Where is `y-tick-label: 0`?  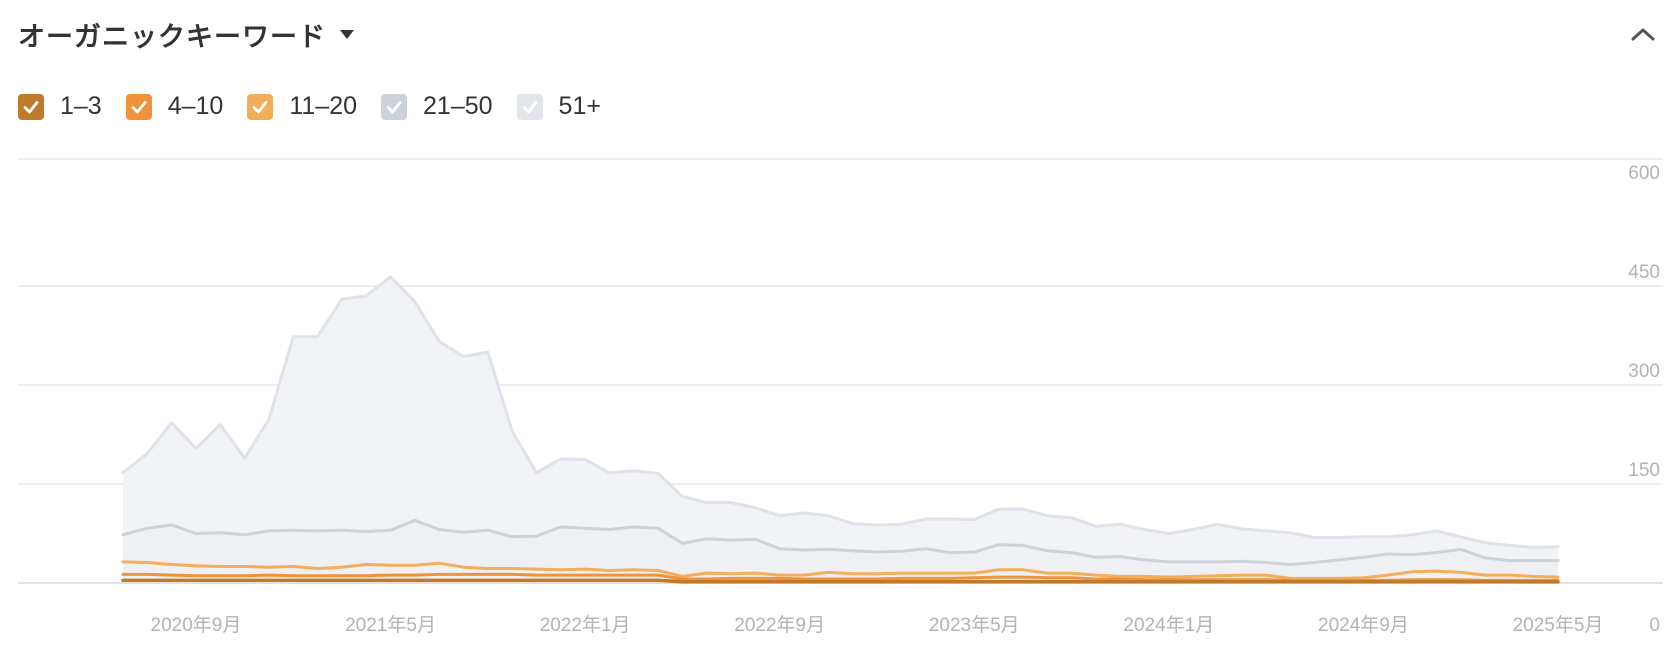
y-tick-label: 0 is located at coordinates (1654, 625).